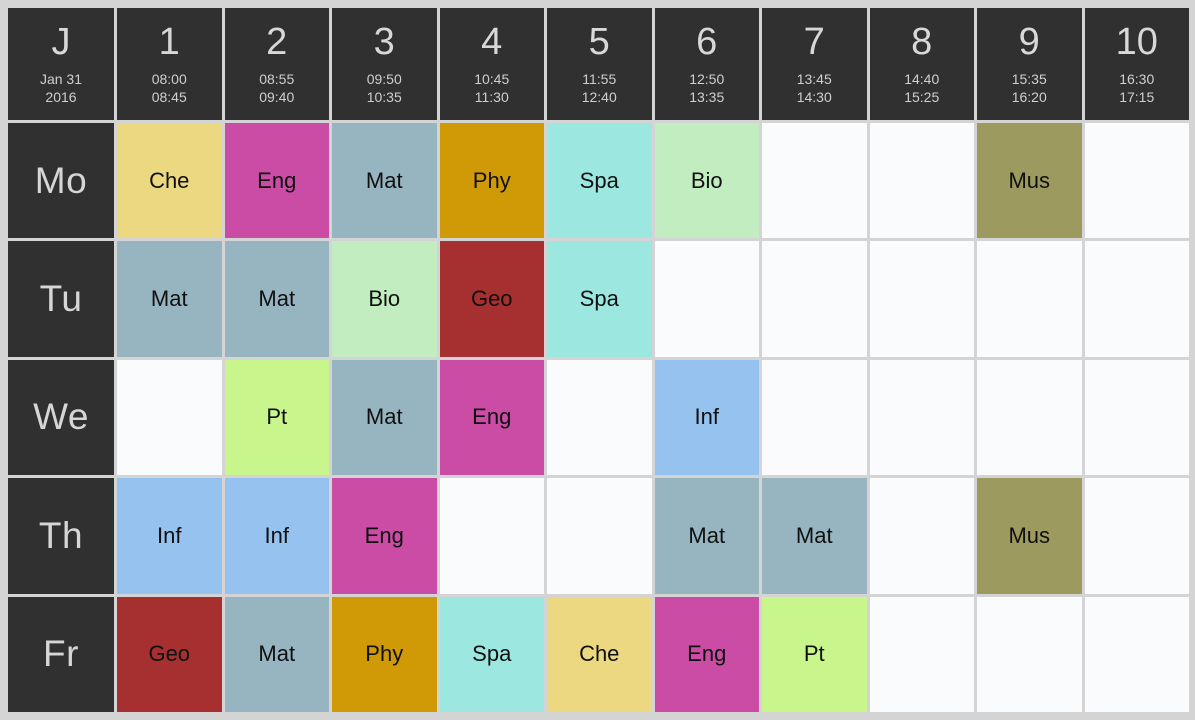 Image resolution: width=1195 pixels, height=720 pixels. What do you see at coordinates (814, 64) in the screenshot?
I see `period-header-7: 7 13:45 14:30` at bounding box center [814, 64].